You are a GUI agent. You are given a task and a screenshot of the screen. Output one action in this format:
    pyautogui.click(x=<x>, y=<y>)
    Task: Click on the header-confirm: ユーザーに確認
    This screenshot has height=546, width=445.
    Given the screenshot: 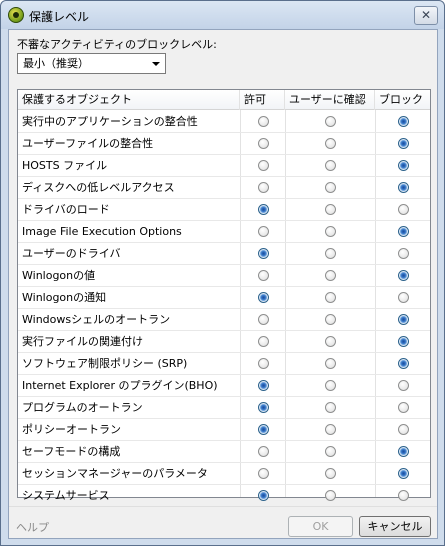 What is the action you would take?
    pyautogui.click(x=330, y=100)
    